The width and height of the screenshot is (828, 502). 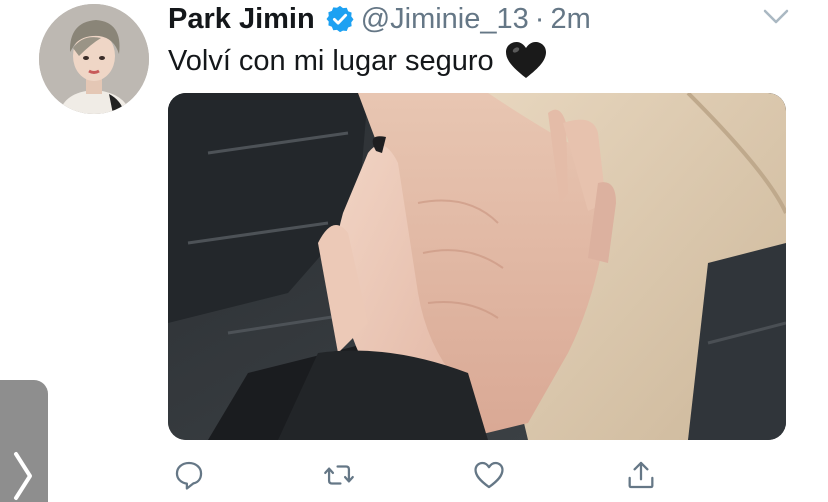 What do you see at coordinates (331, 60) in the screenshot?
I see `tweet-text-content: Volví con mi lugar seguro` at bounding box center [331, 60].